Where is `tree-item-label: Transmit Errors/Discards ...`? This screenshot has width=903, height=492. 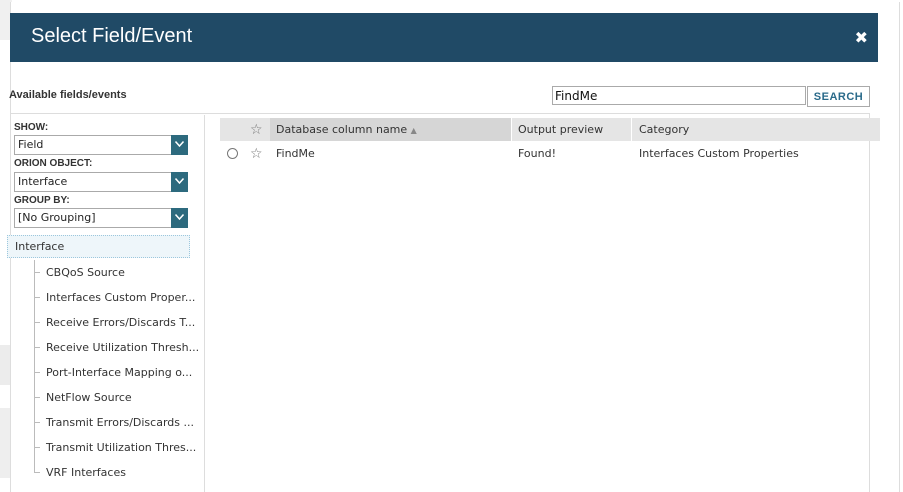 tree-item-label: Transmit Errors/Discards ... is located at coordinates (120, 422).